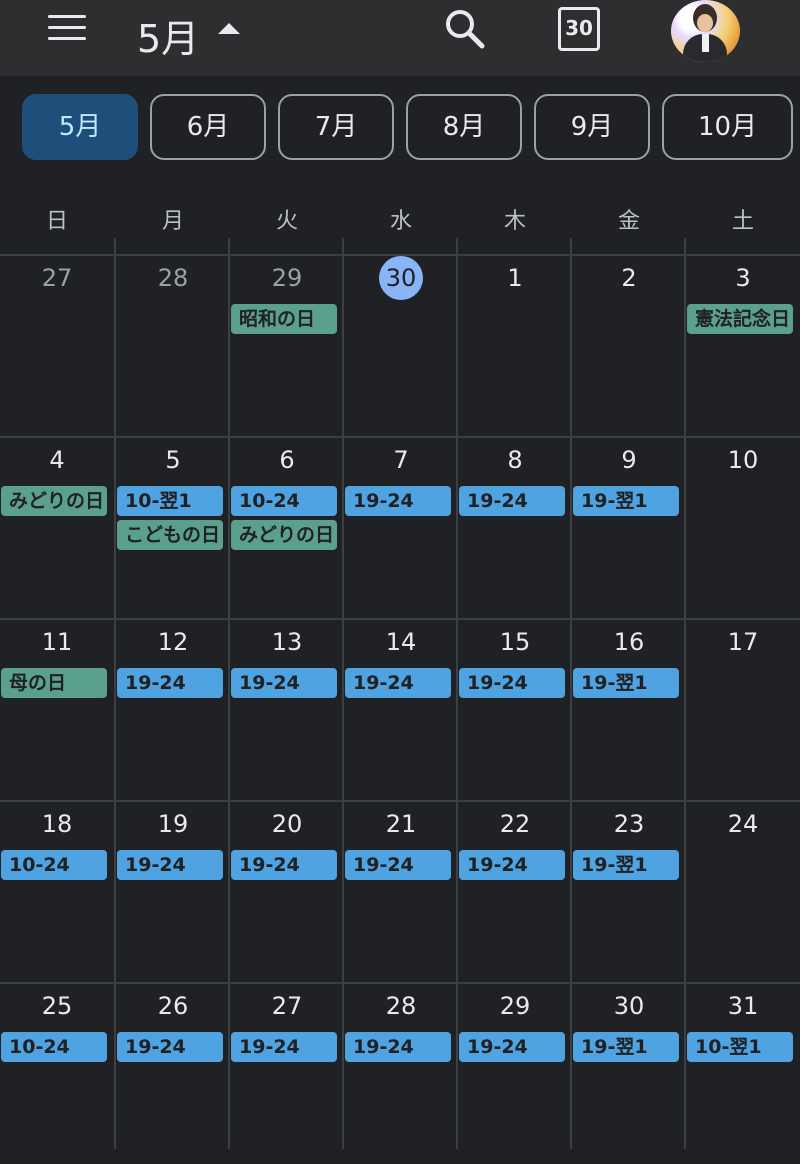  Describe the element at coordinates (743, 824) in the screenshot. I see `day-number: 24` at that location.